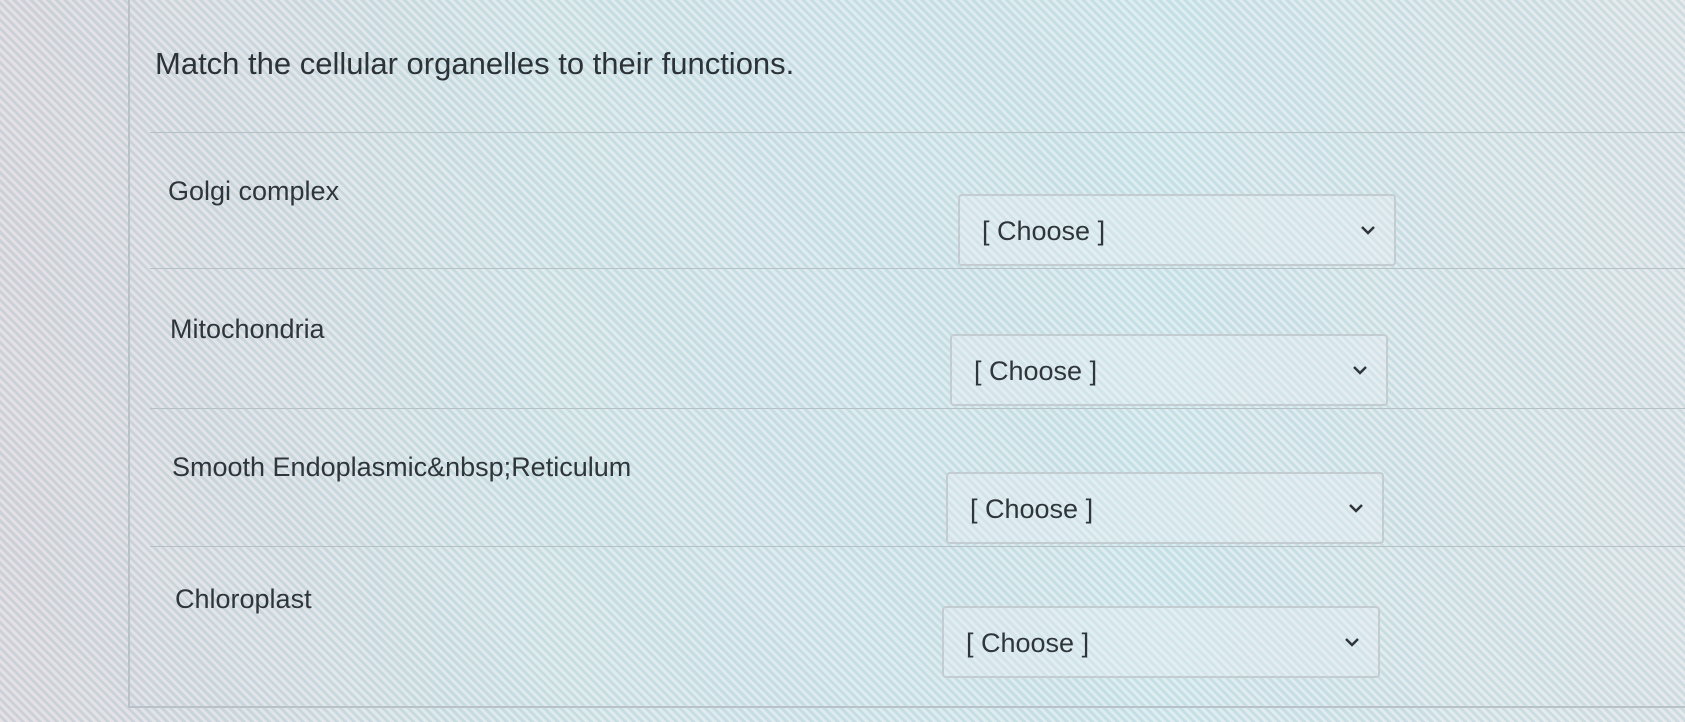 The height and width of the screenshot is (722, 1685). What do you see at coordinates (243, 599) in the screenshot?
I see `organelle-label: Chloroplast` at bounding box center [243, 599].